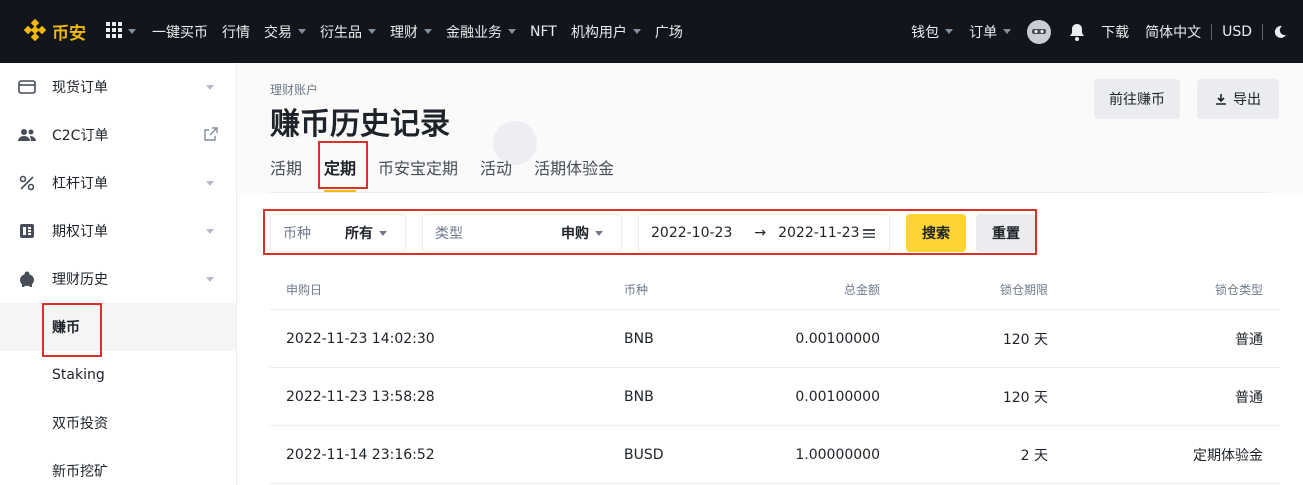  Describe the element at coordinates (1238, 290) in the screenshot. I see `column-header-lock-type: 锁仓类型` at that location.